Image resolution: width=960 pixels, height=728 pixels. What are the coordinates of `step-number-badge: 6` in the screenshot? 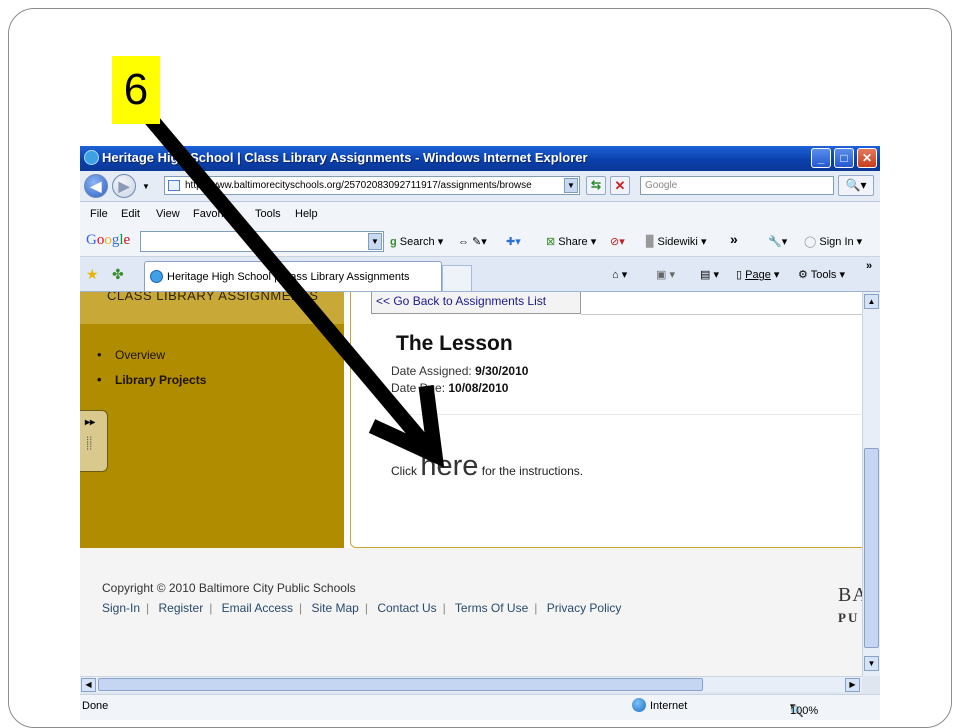 It's located at (136, 90).